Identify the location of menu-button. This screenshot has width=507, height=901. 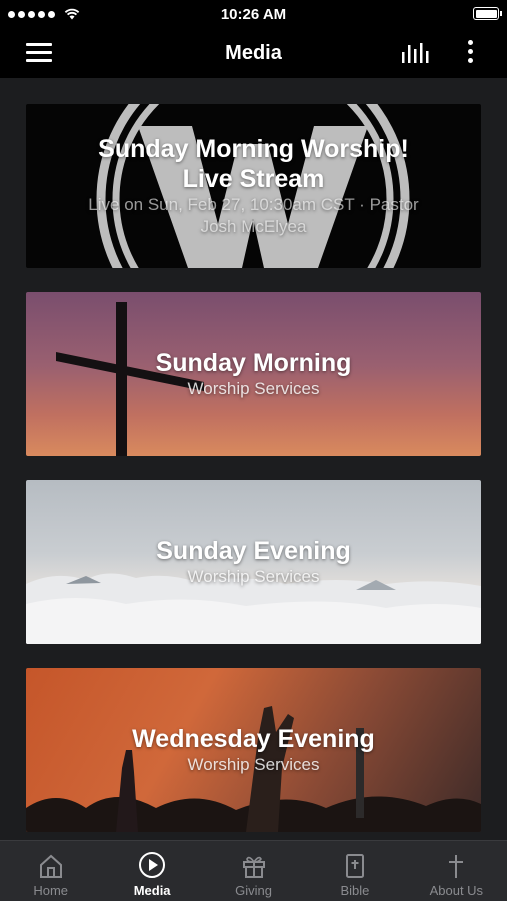
(39, 52).